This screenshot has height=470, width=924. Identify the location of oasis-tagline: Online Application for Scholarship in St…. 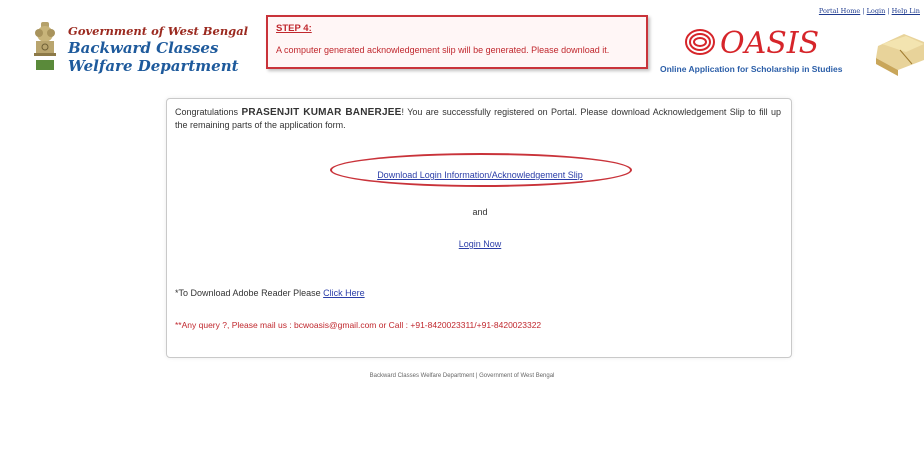
(751, 69).